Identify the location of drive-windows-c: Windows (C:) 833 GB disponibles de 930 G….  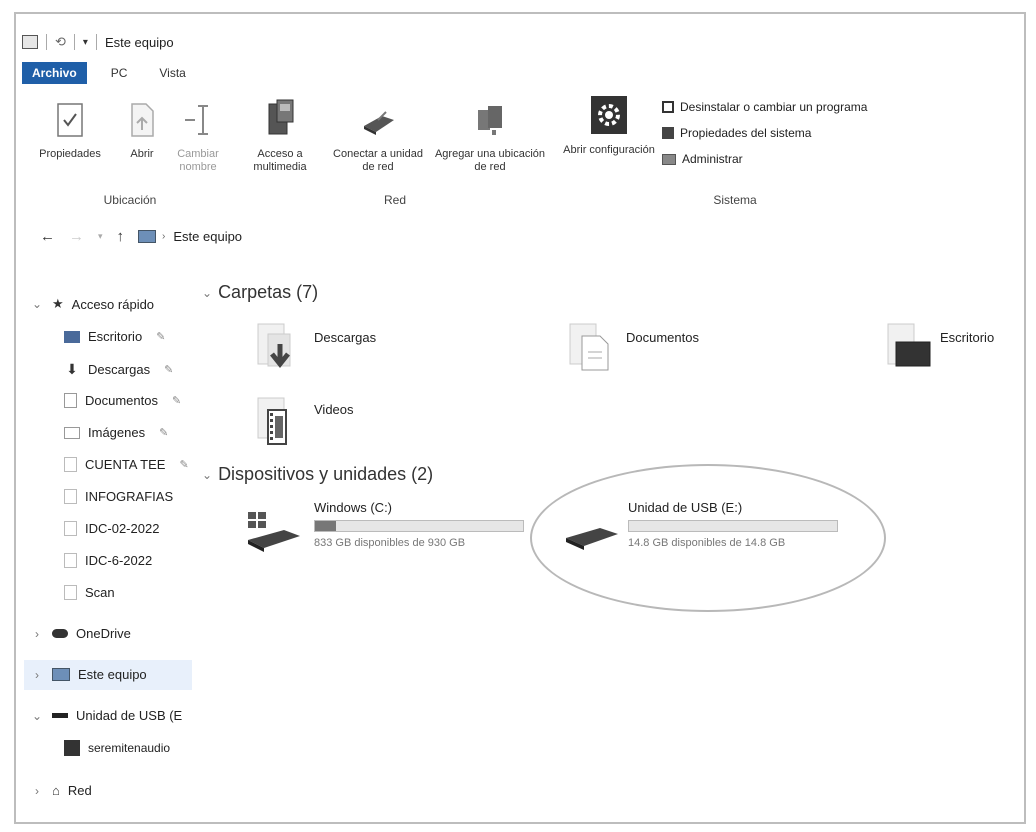
(384, 528).